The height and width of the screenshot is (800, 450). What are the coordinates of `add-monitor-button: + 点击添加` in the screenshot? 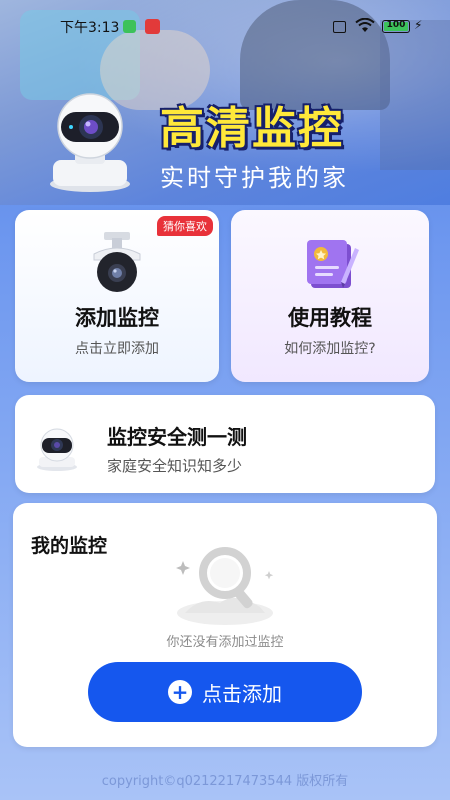 It's located at (225, 692).